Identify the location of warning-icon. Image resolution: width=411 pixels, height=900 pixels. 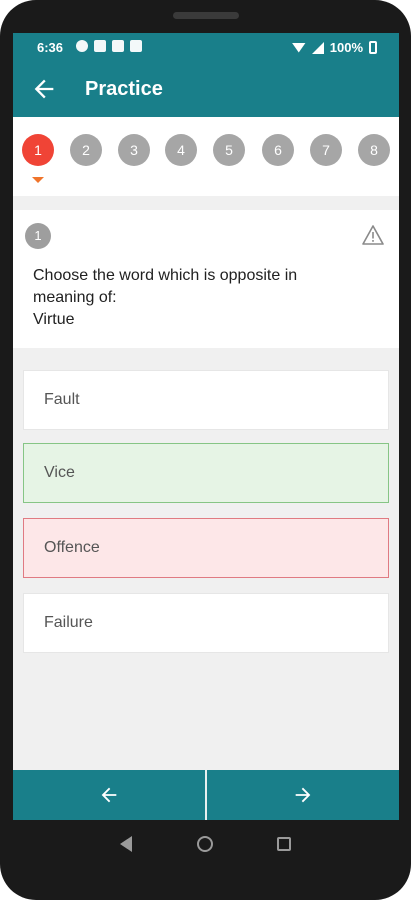
(373, 235).